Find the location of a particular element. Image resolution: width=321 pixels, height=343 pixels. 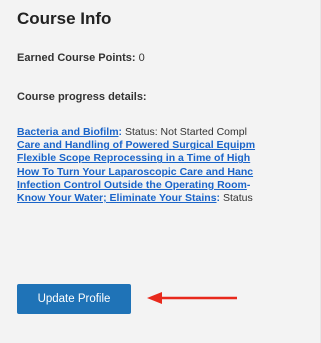

update-profile-button: Update Profile is located at coordinates (74, 299).